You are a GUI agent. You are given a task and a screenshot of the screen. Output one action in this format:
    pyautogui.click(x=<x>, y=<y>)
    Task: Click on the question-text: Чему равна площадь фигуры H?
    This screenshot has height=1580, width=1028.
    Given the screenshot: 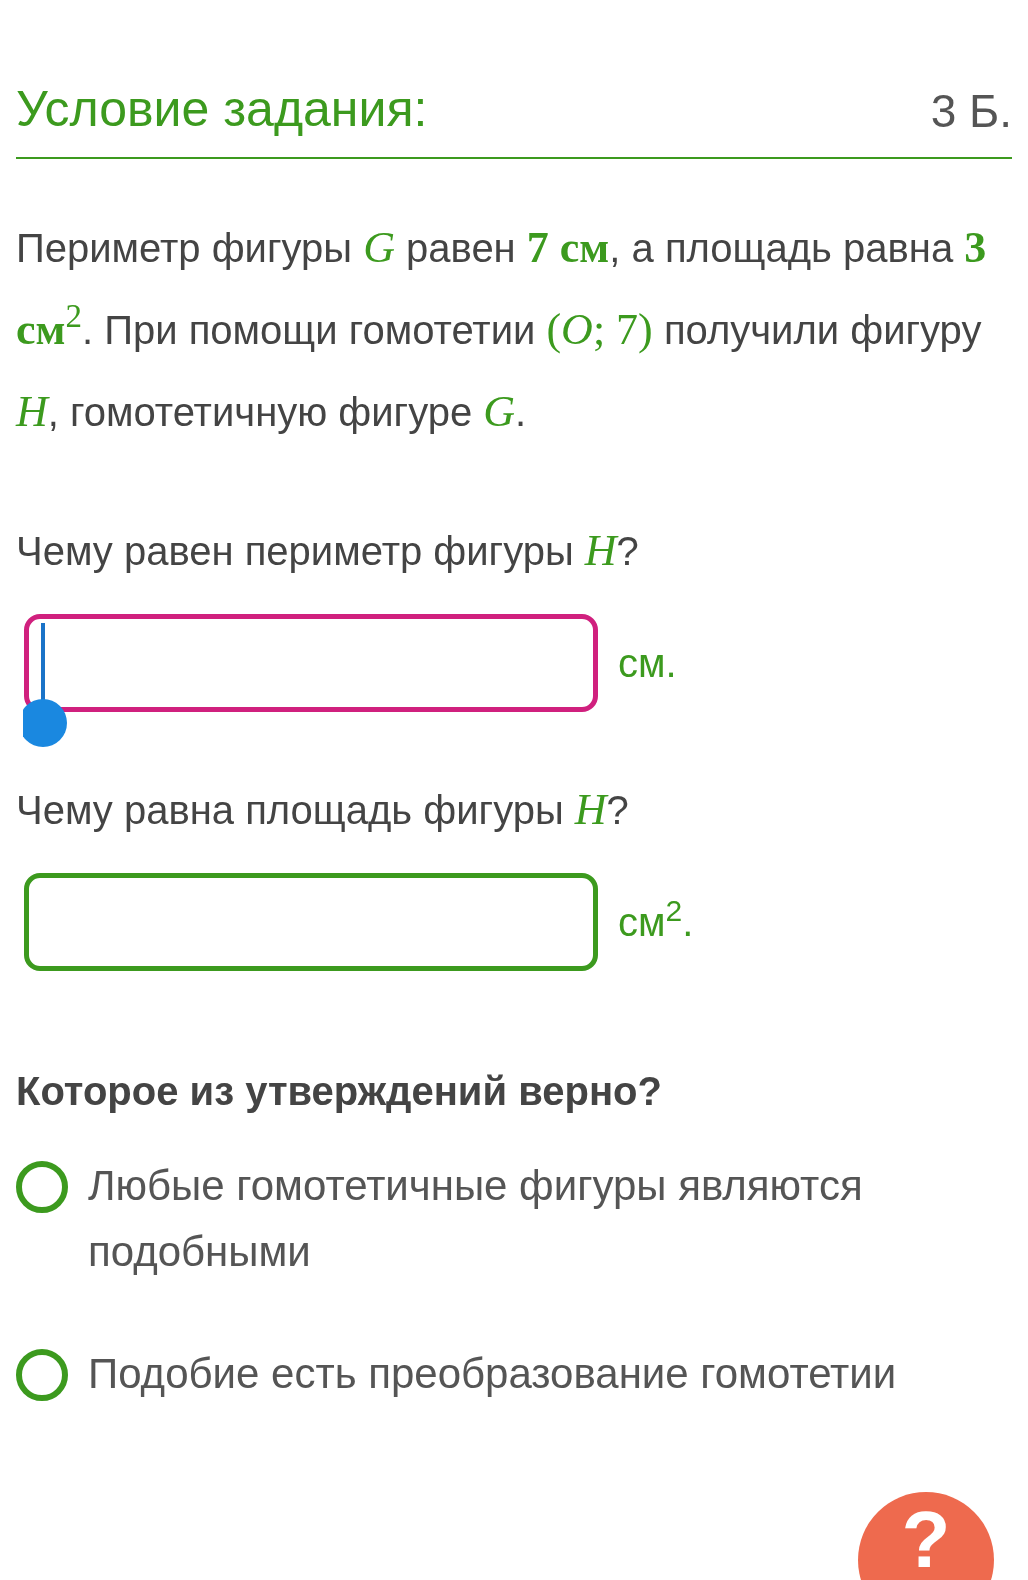 What is the action you would take?
    pyautogui.click(x=323, y=809)
    